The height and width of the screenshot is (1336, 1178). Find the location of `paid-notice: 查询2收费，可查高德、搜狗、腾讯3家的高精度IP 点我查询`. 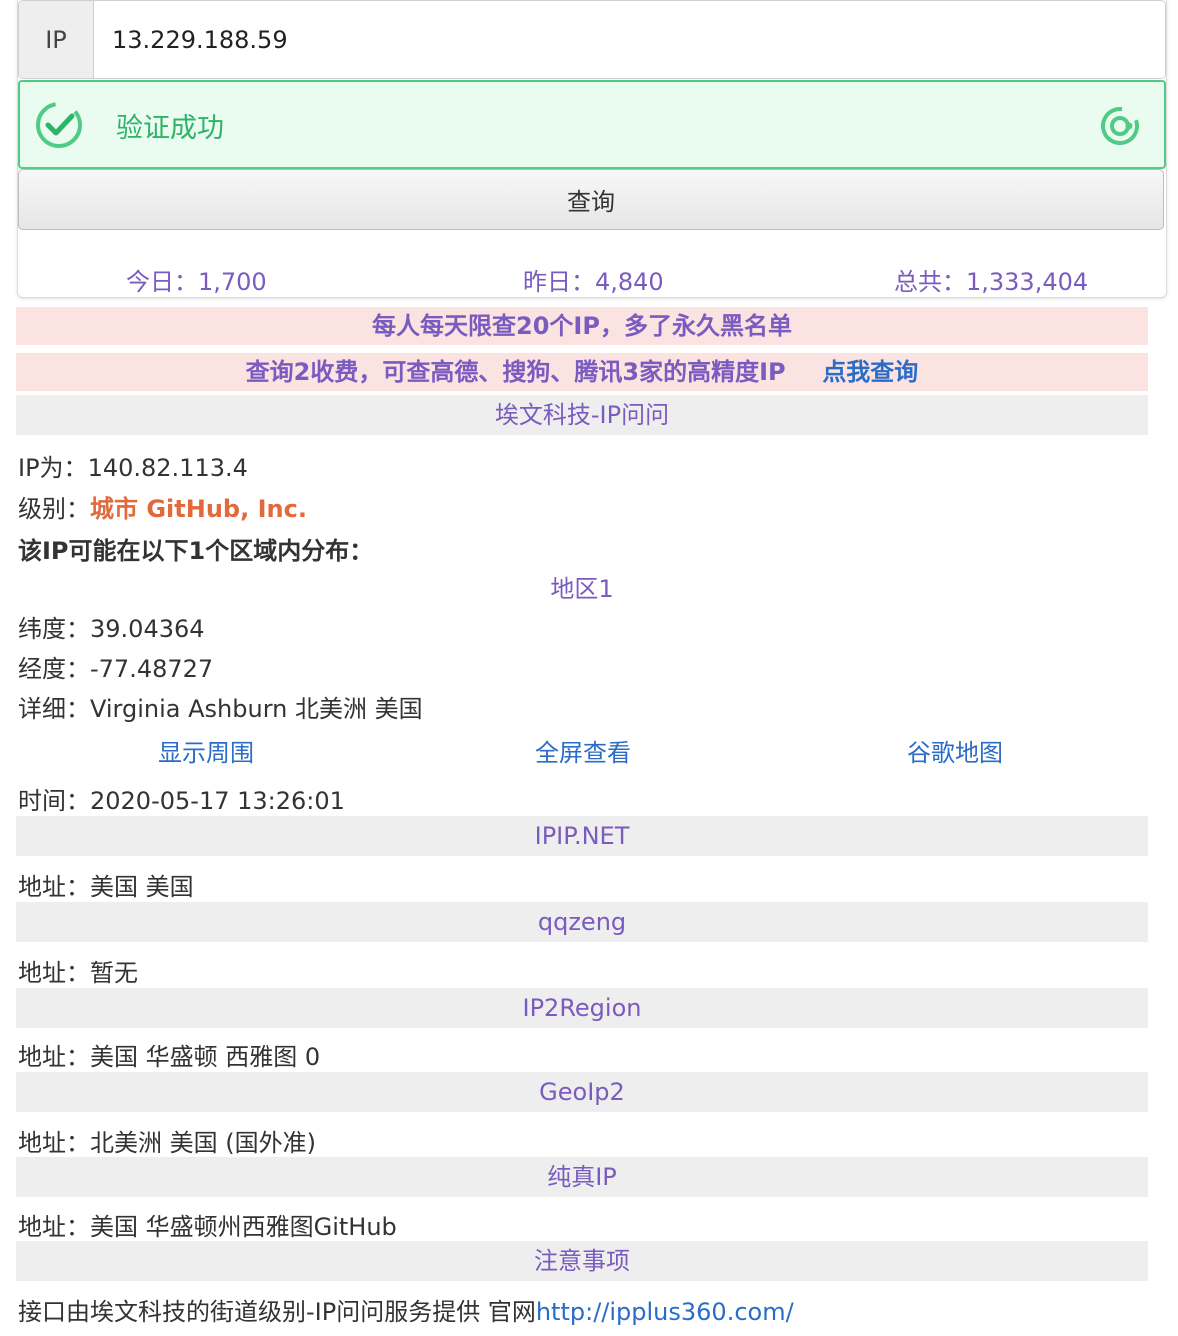

paid-notice: 查询2收费，可查高德、搜狗、腾讯3家的高精度IP 点我查询 is located at coordinates (582, 372).